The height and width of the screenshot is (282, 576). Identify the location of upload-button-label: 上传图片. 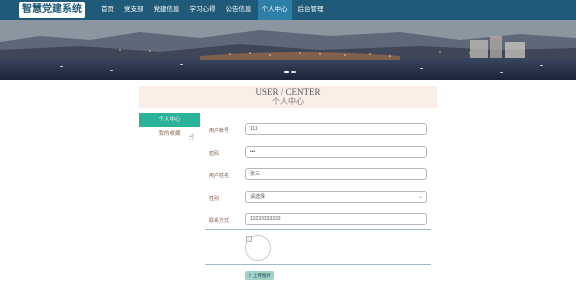
(262, 275).